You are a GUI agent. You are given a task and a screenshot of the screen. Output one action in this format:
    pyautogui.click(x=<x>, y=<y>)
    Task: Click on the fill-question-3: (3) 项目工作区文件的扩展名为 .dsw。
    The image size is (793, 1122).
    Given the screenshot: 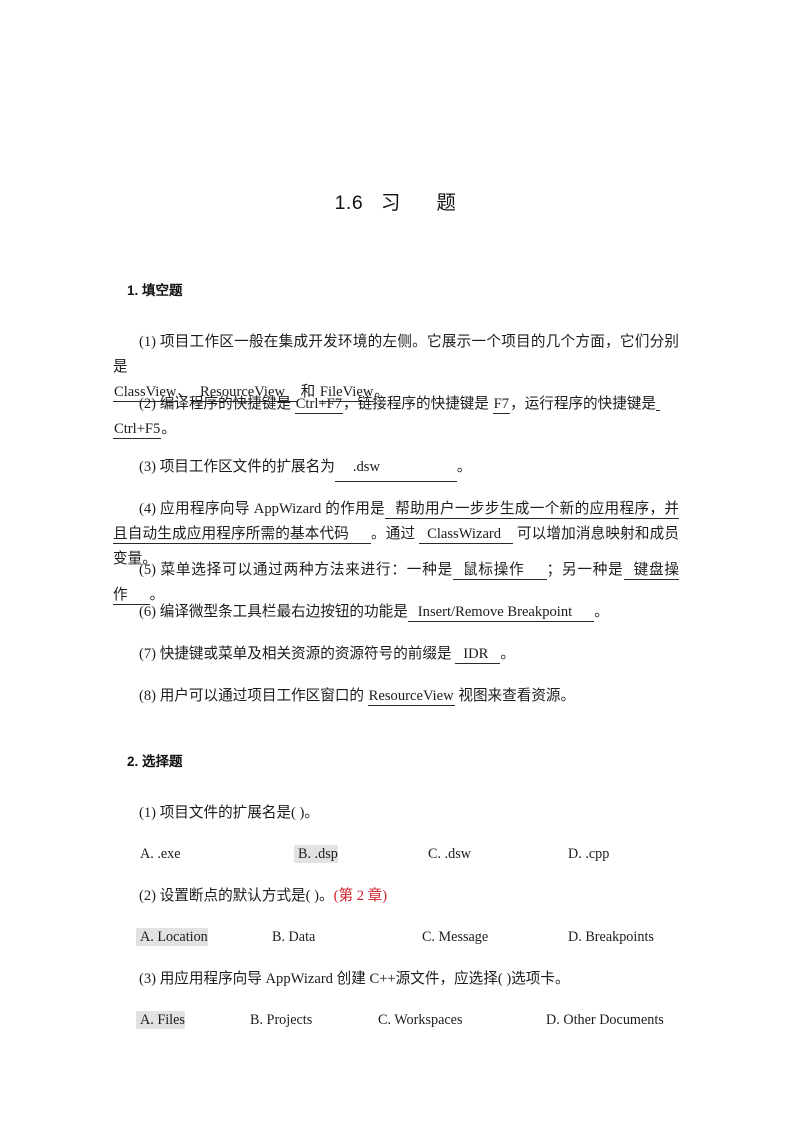 What is the action you would take?
    pyautogui.click(x=396, y=468)
    